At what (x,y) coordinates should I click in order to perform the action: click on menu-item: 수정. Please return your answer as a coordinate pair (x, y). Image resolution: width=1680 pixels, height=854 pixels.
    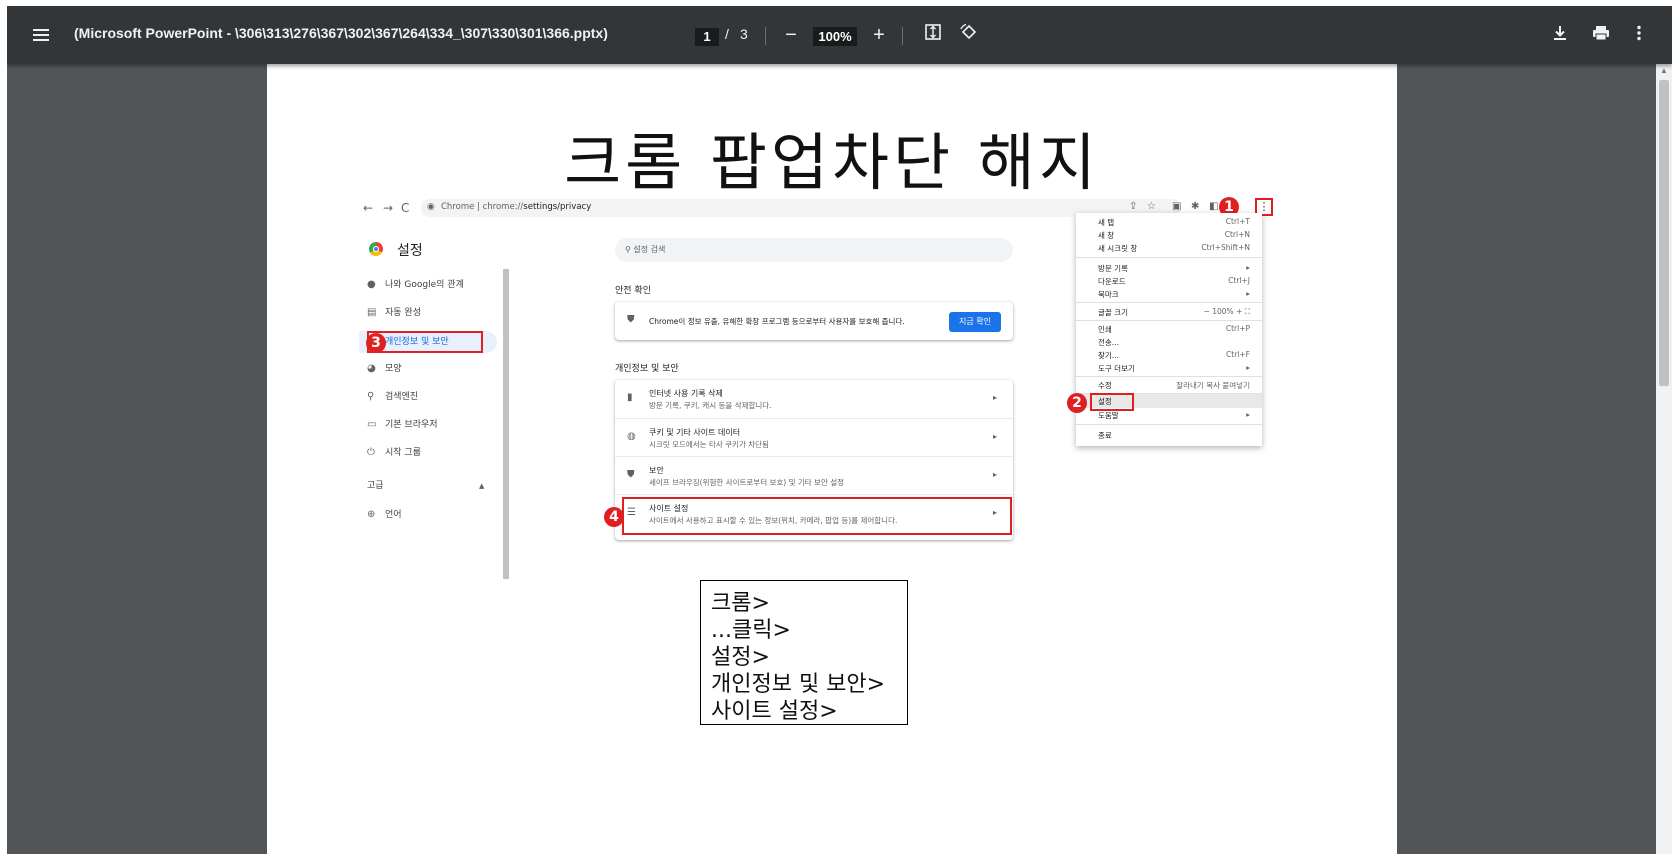
    Looking at the image, I should click on (1105, 385).